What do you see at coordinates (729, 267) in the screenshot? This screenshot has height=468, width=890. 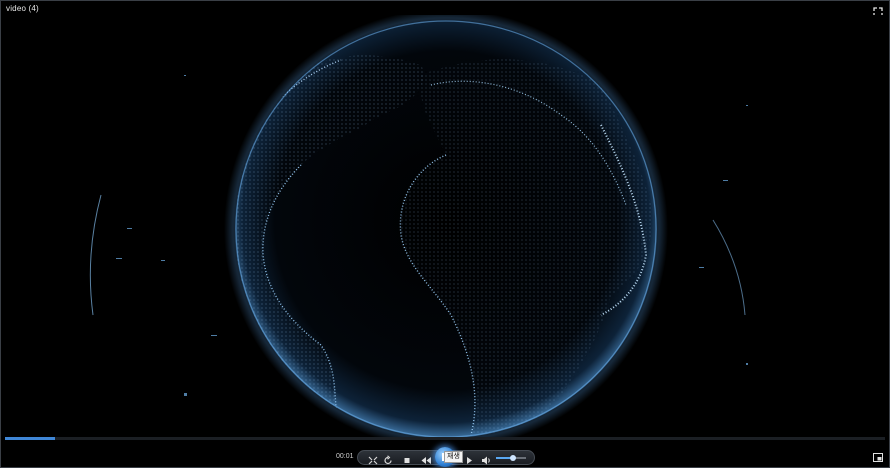 I see `orbit-arc-right` at bounding box center [729, 267].